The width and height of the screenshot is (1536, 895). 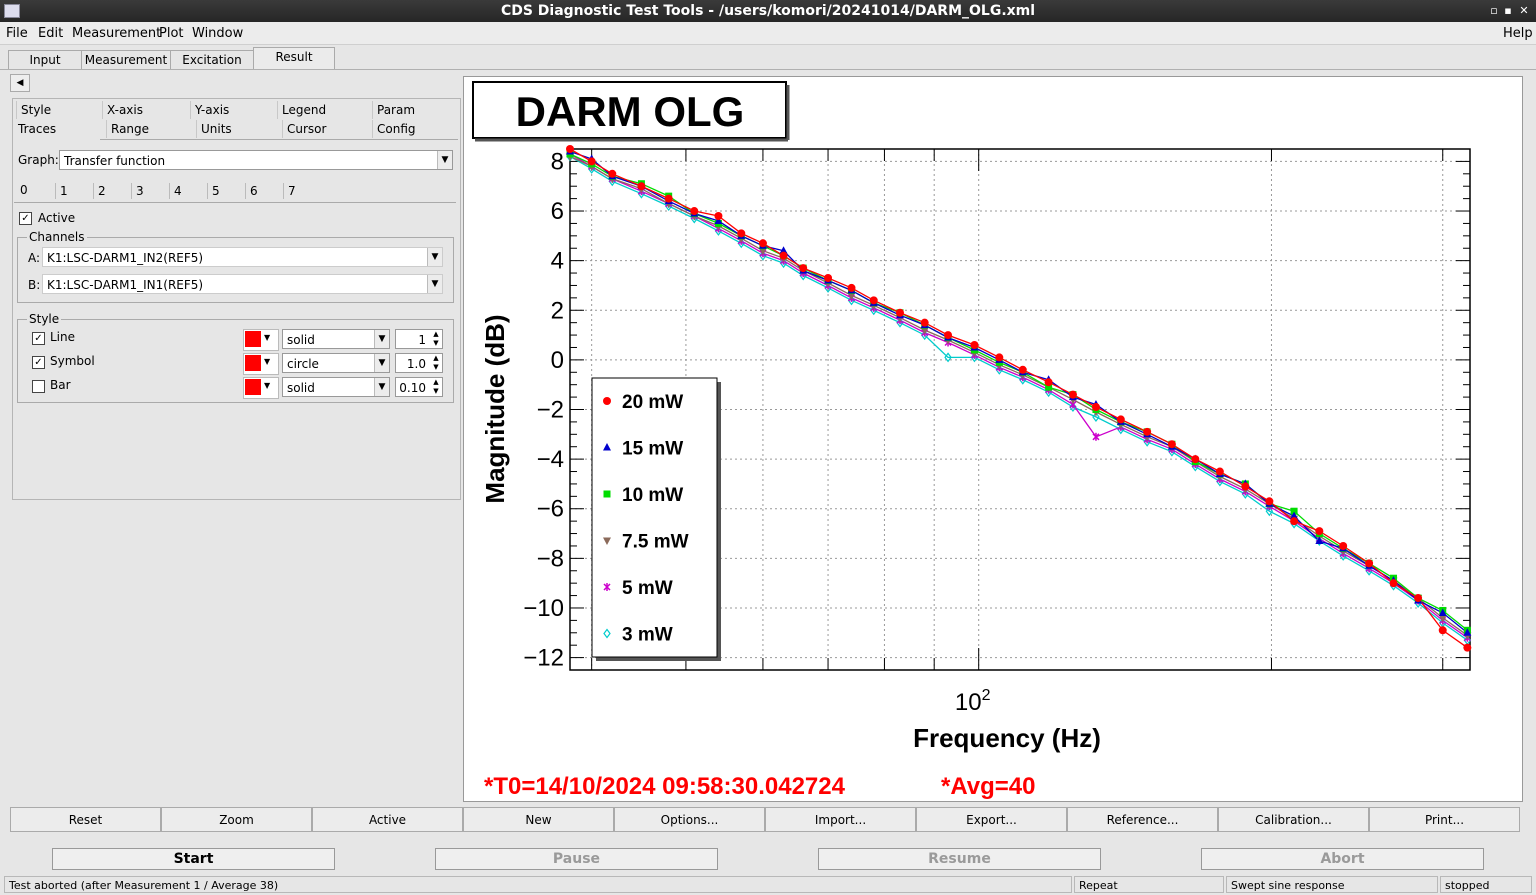 What do you see at coordinates (387, 819) in the screenshot?
I see `active-button: Active` at bounding box center [387, 819].